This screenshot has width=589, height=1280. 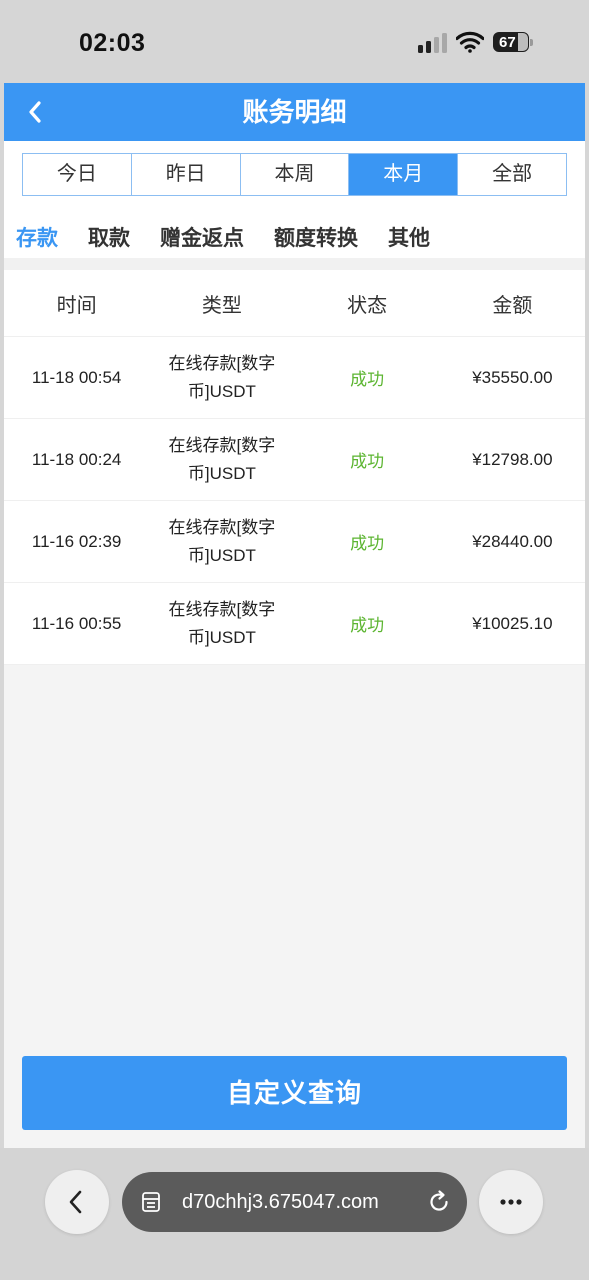 I want to click on divider-band, so click(x=294, y=264).